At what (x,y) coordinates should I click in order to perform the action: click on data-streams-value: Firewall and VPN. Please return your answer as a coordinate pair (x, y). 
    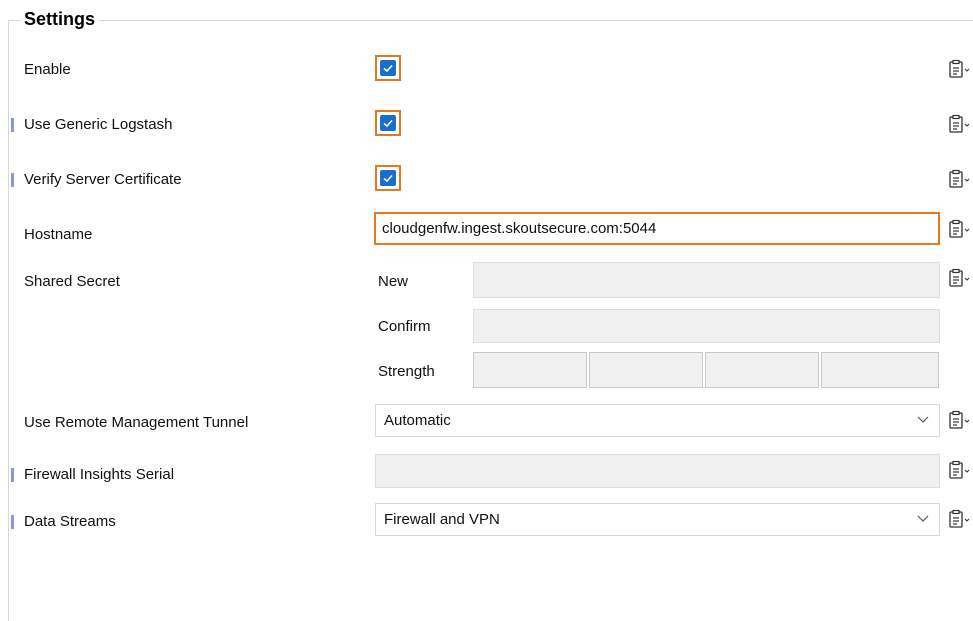
    Looking at the image, I should click on (442, 519).